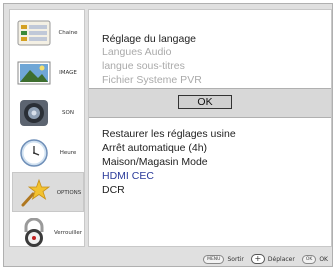 The height and width of the screenshot is (270, 336). I want to click on menu-item-factory-reset: Restaurer les réglages usine, so click(169, 134).